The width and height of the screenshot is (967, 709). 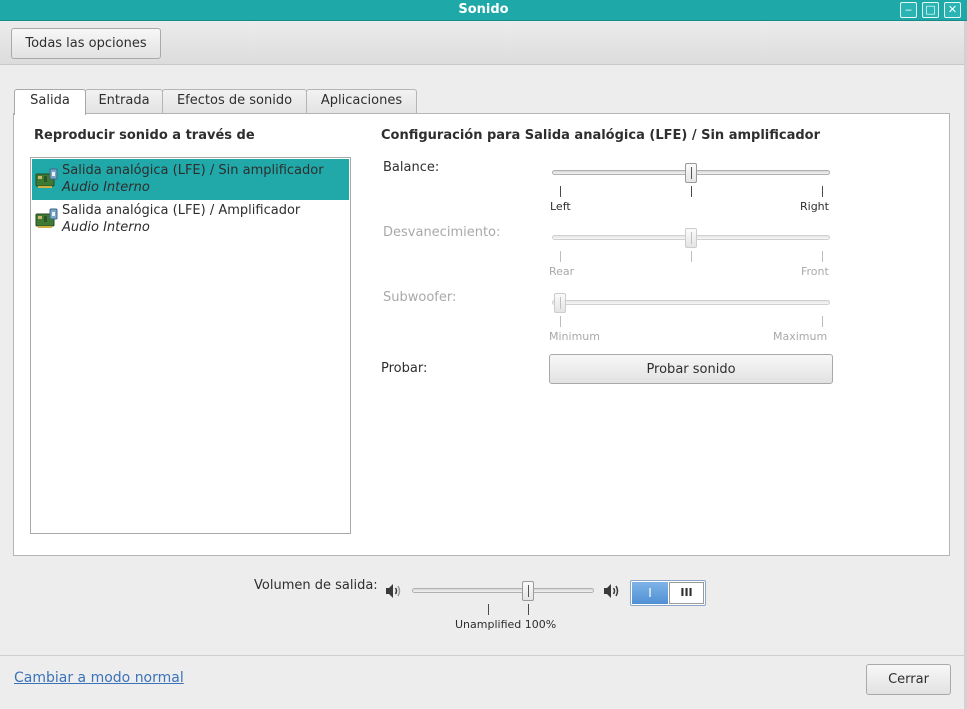 What do you see at coordinates (234, 101) in the screenshot?
I see `tab-efectos-de-sonido: Efectos de sonido` at bounding box center [234, 101].